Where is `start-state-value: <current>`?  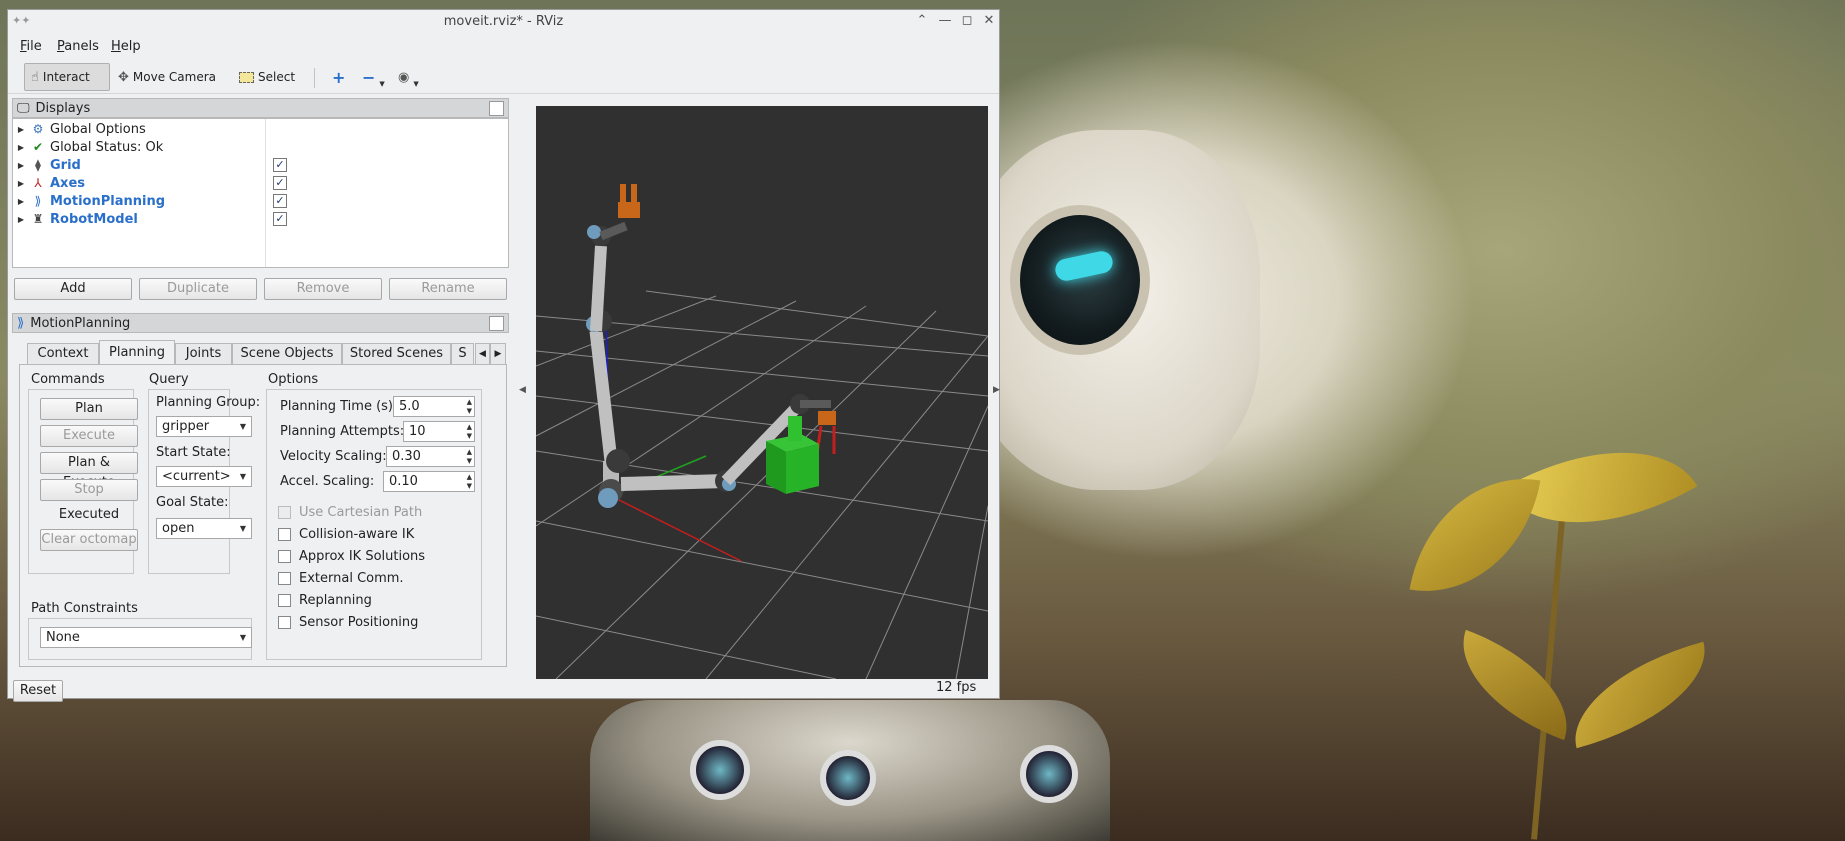 start-state-value: <current> is located at coordinates (196, 476).